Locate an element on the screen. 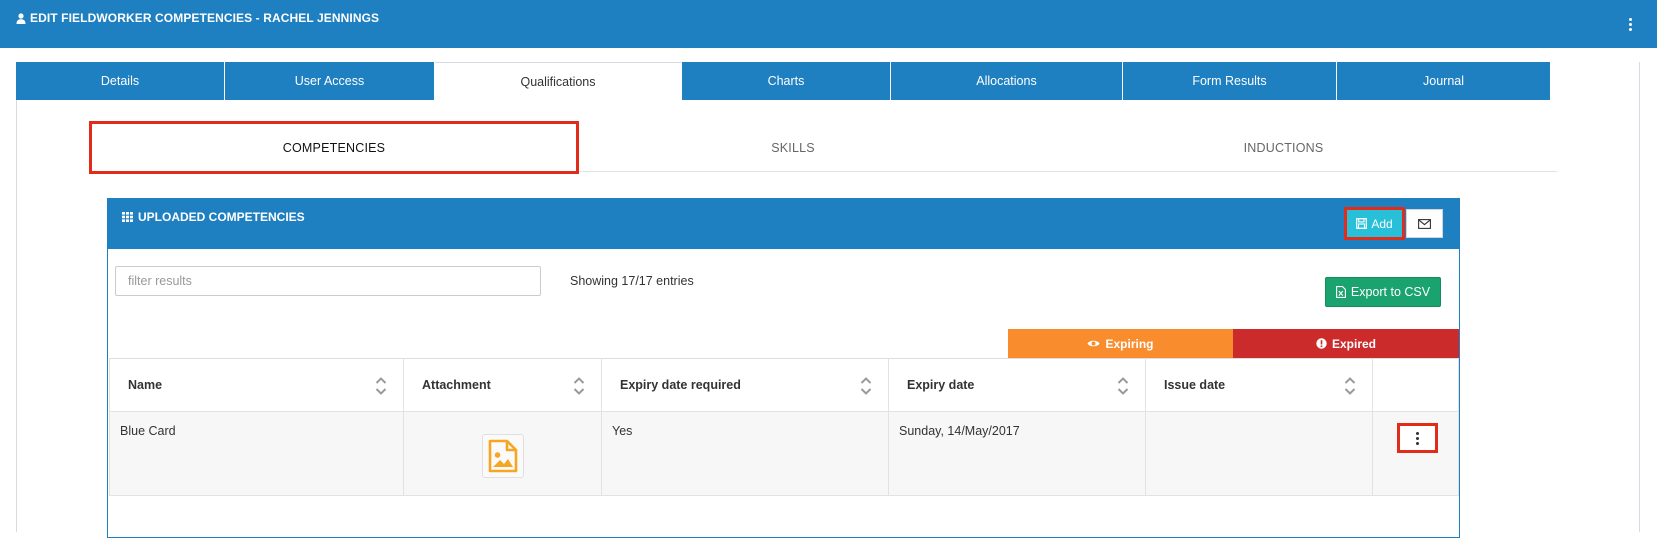 The image size is (1657, 538). header-menu-icon is located at coordinates (1630, 24).